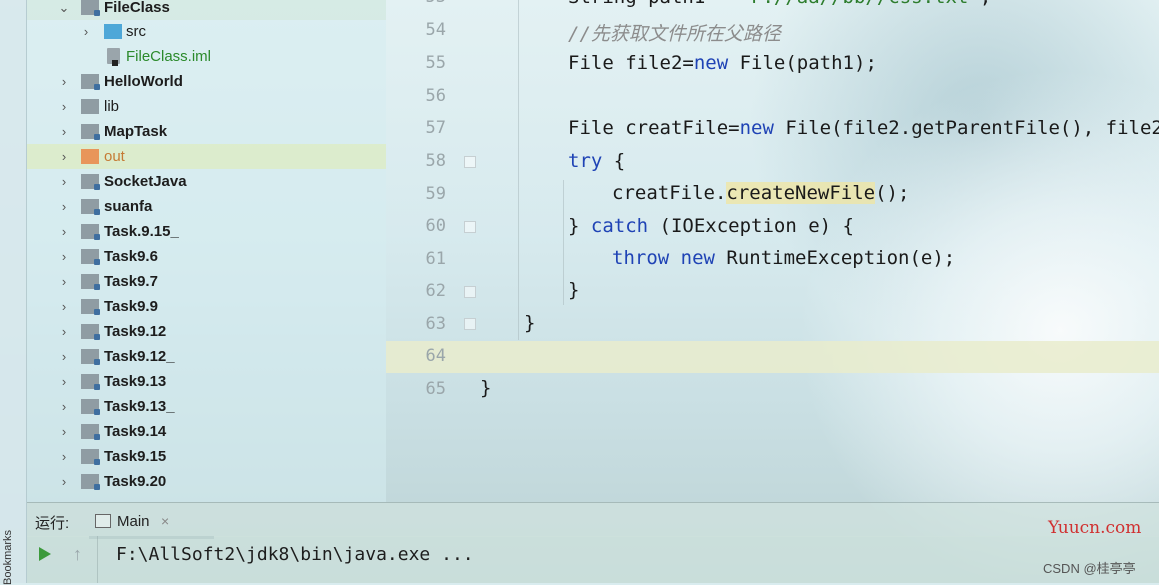  I want to click on code-line-53: String path1 = "F://aa//bb//css.txt";, so click(779, 4).